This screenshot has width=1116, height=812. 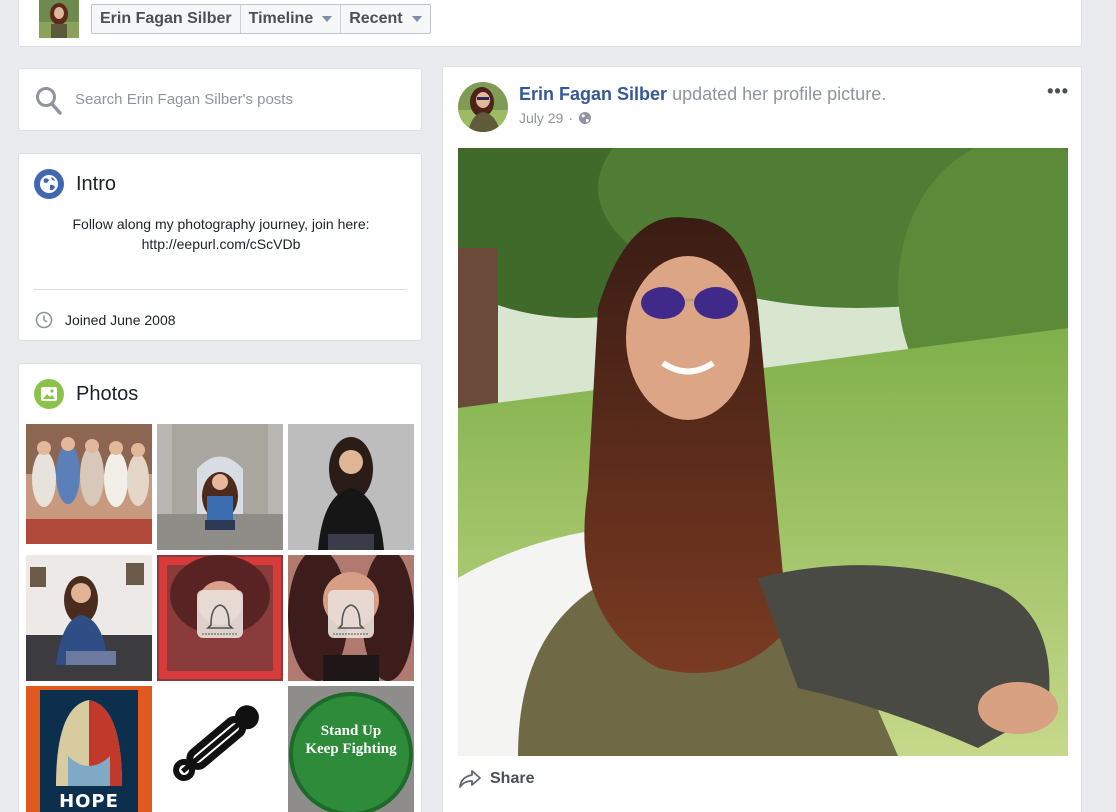 I want to click on joined-text: Joined June 2008, so click(x=120, y=320).